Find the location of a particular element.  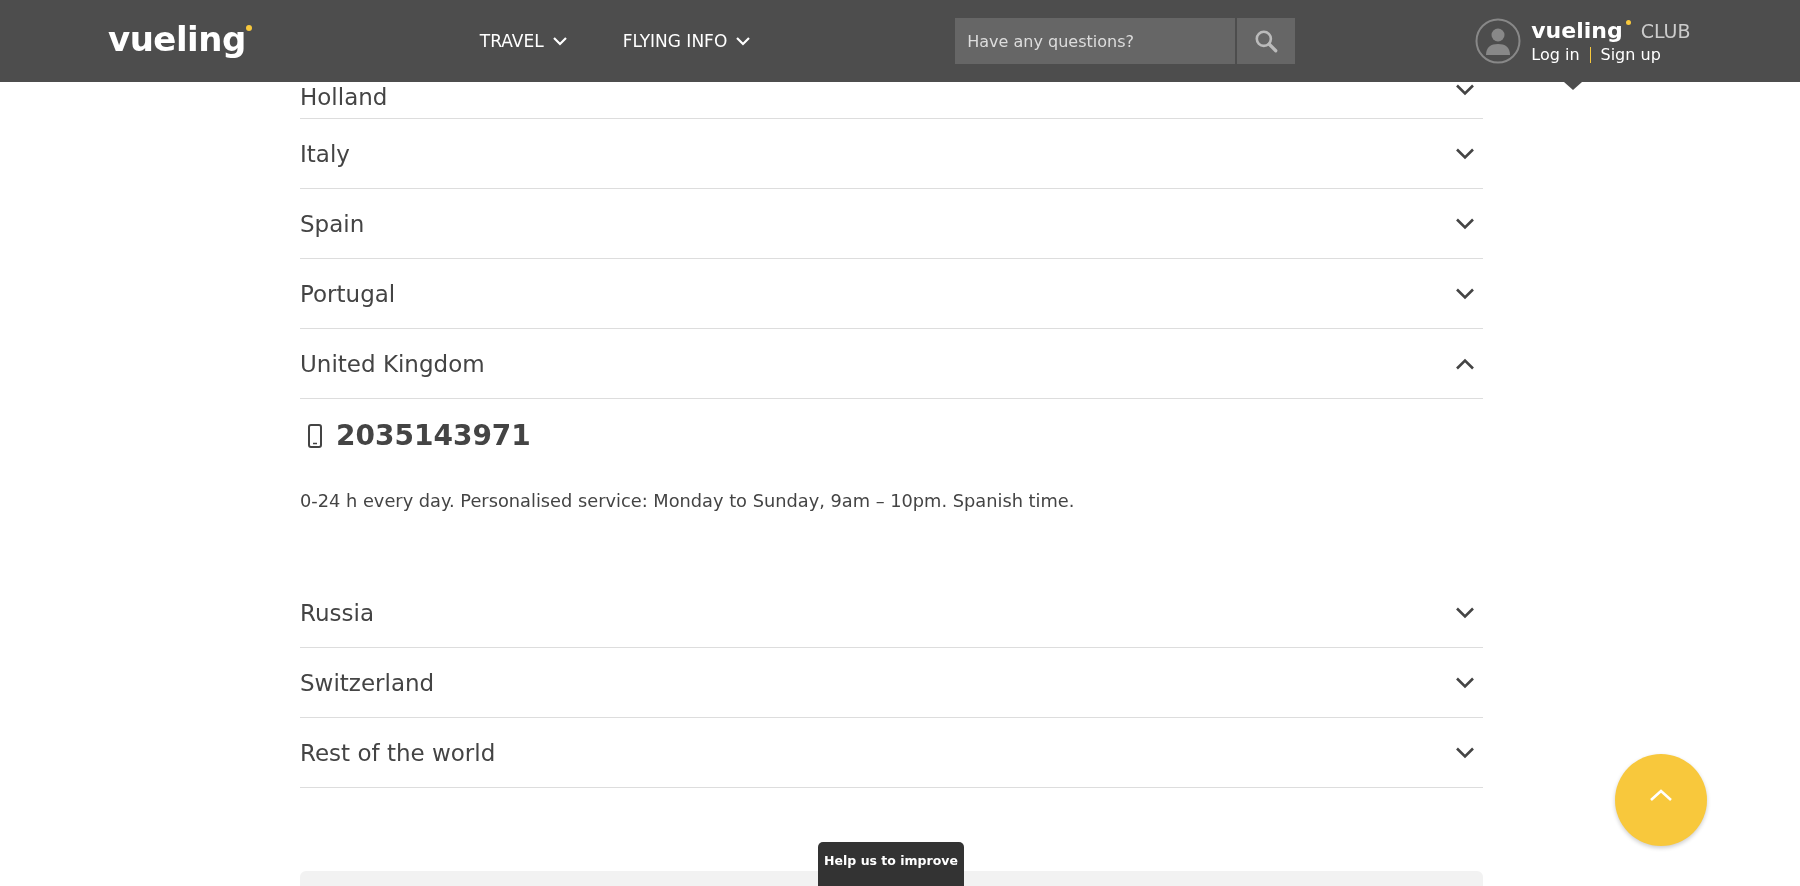

search-icon is located at coordinates (1266, 41).